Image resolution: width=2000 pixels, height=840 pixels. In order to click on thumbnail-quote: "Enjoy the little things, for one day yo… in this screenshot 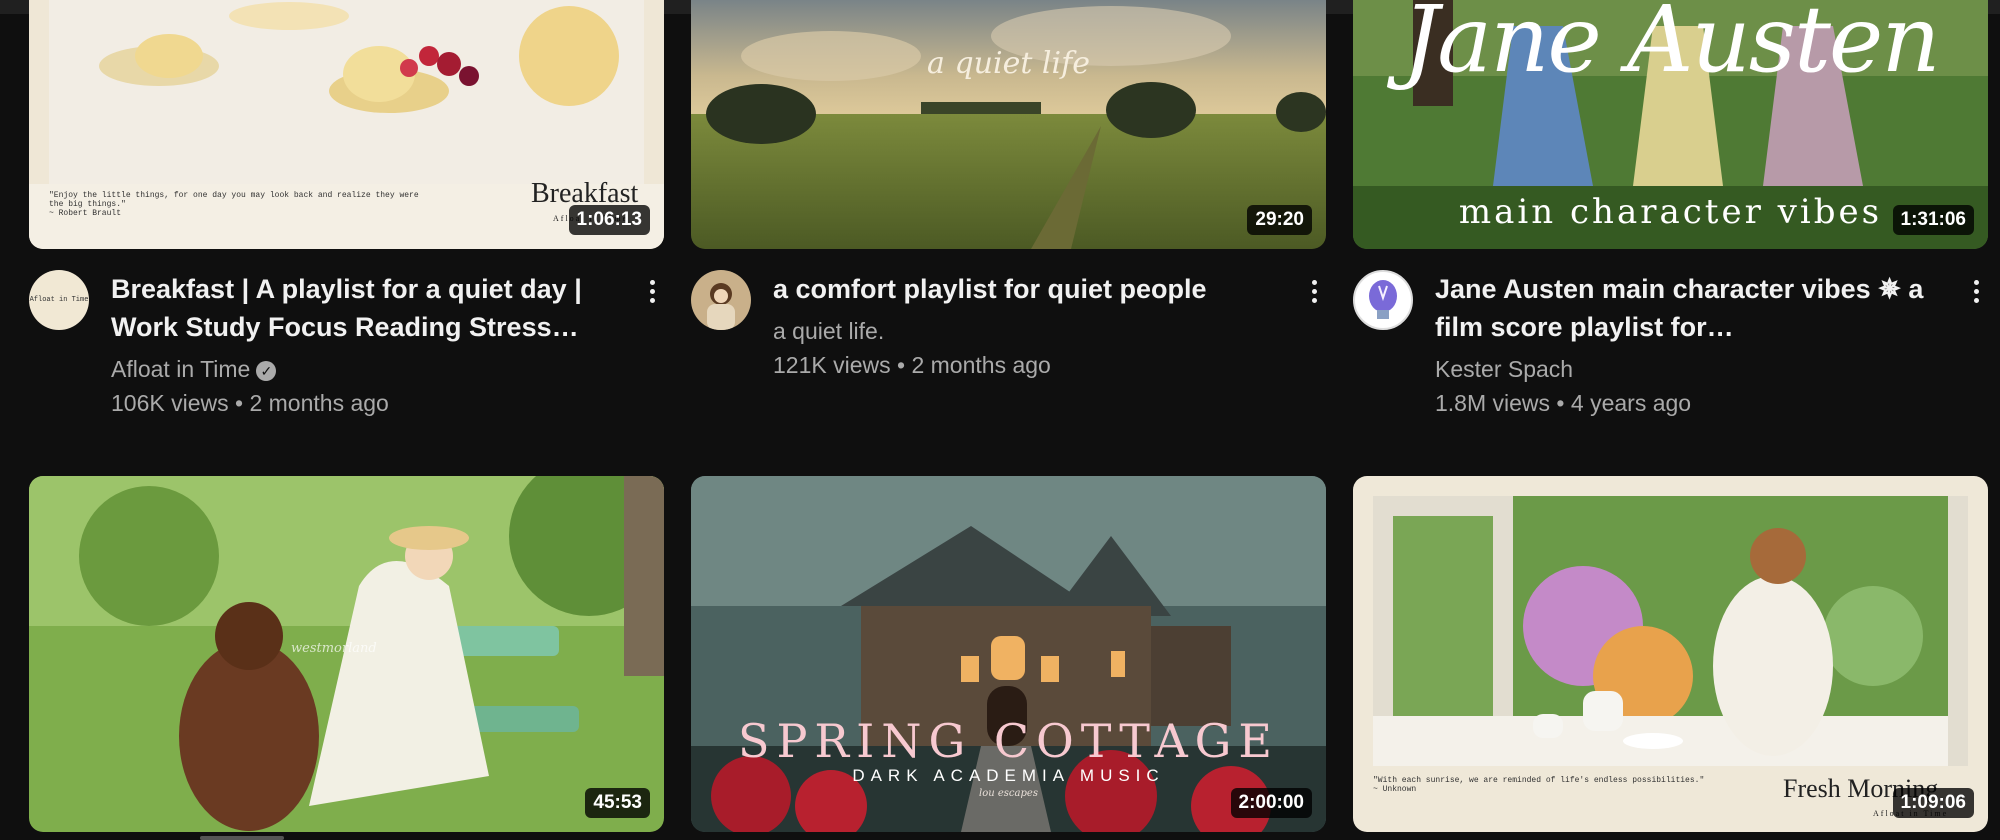, I will do `click(234, 204)`.